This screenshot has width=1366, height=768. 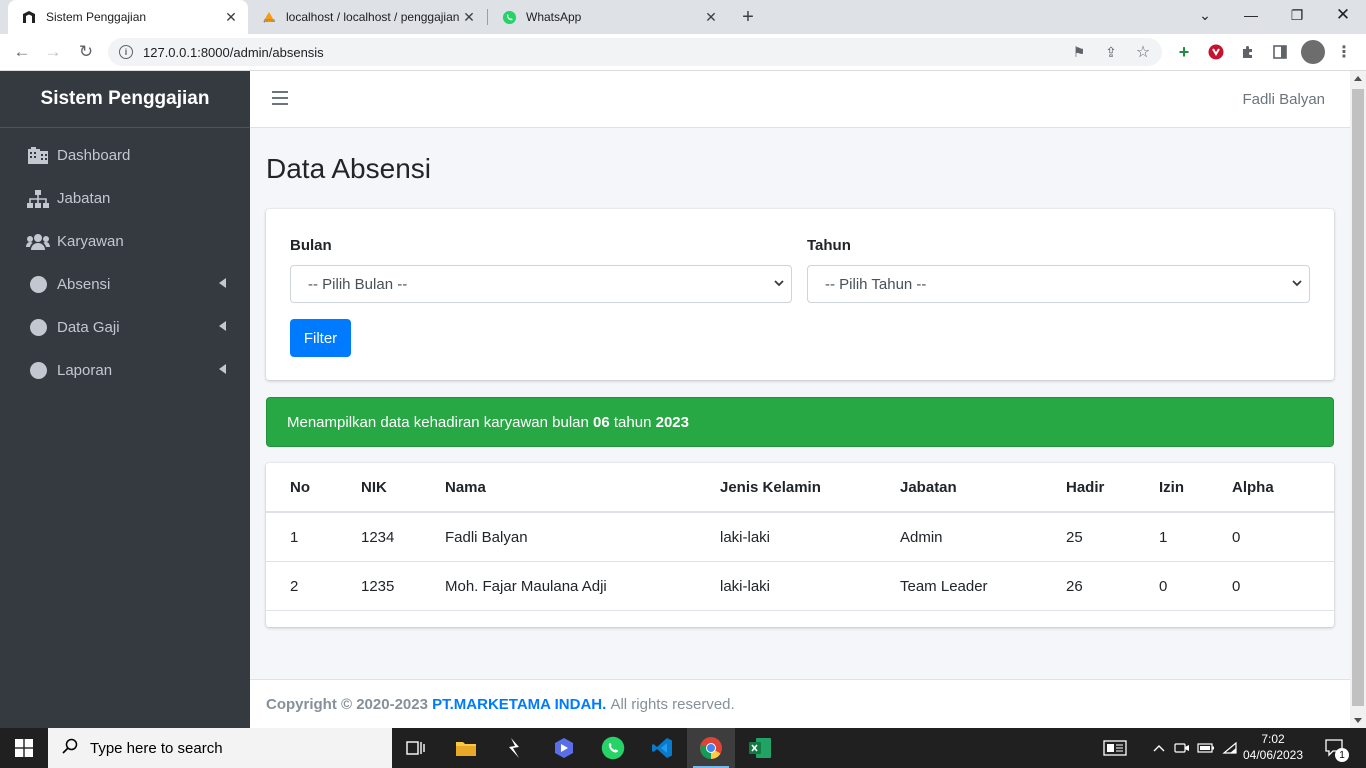 I want to click on alert-year: 2023, so click(x=672, y=422).